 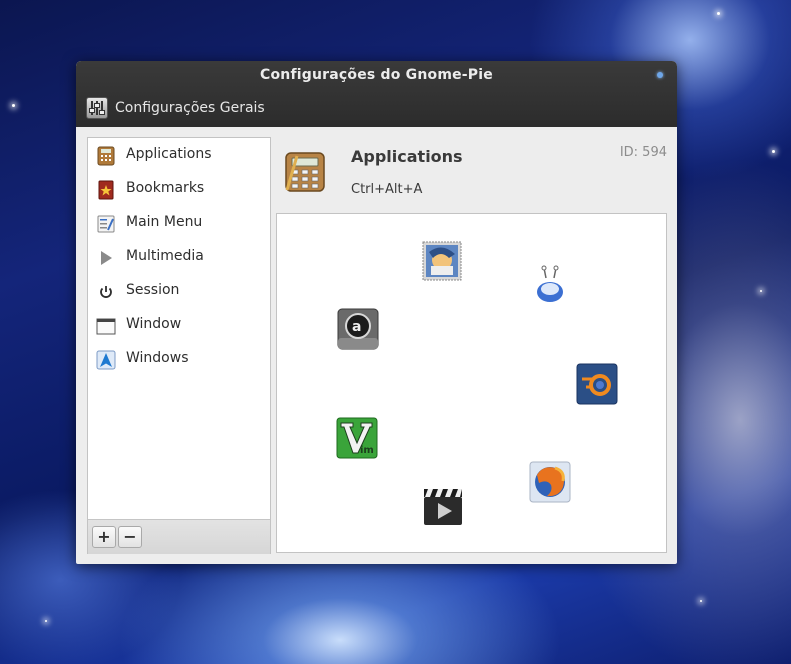 What do you see at coordinates (597, 384) in the screenshot?
I see `blender-icon` at bounding box center [597, 384].